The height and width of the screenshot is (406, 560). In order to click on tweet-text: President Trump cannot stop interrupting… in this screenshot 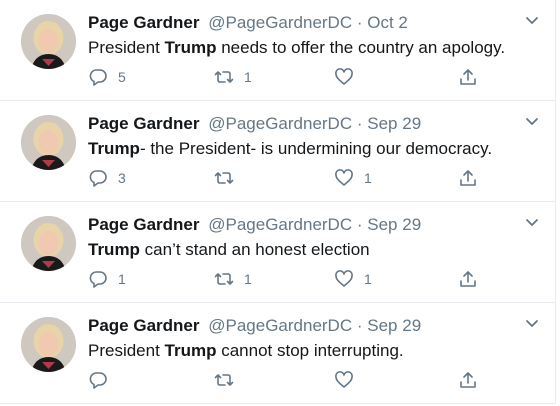, I will do `click(246, 351)`.